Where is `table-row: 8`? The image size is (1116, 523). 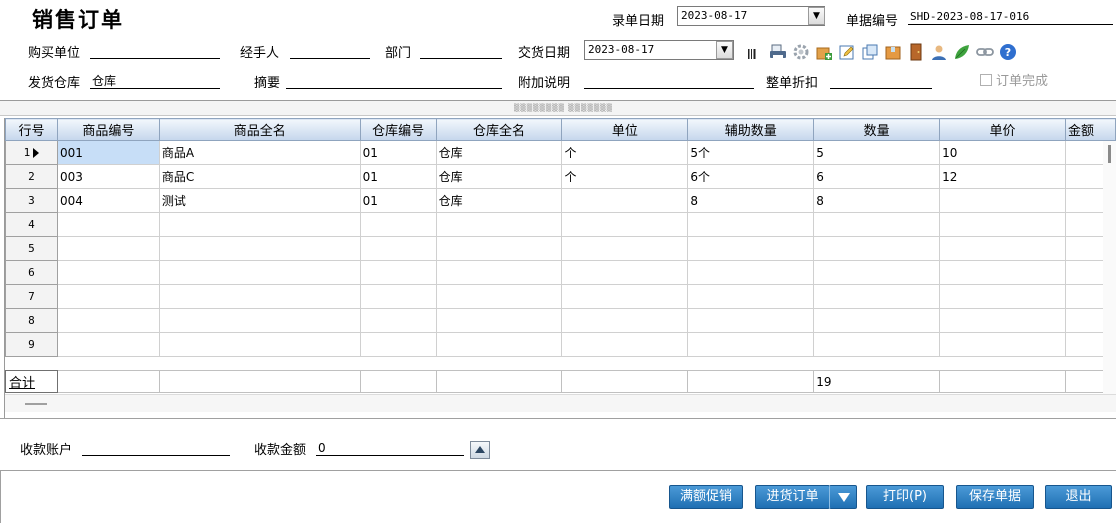 table-row: 8 is located at coordinates (560, 320).